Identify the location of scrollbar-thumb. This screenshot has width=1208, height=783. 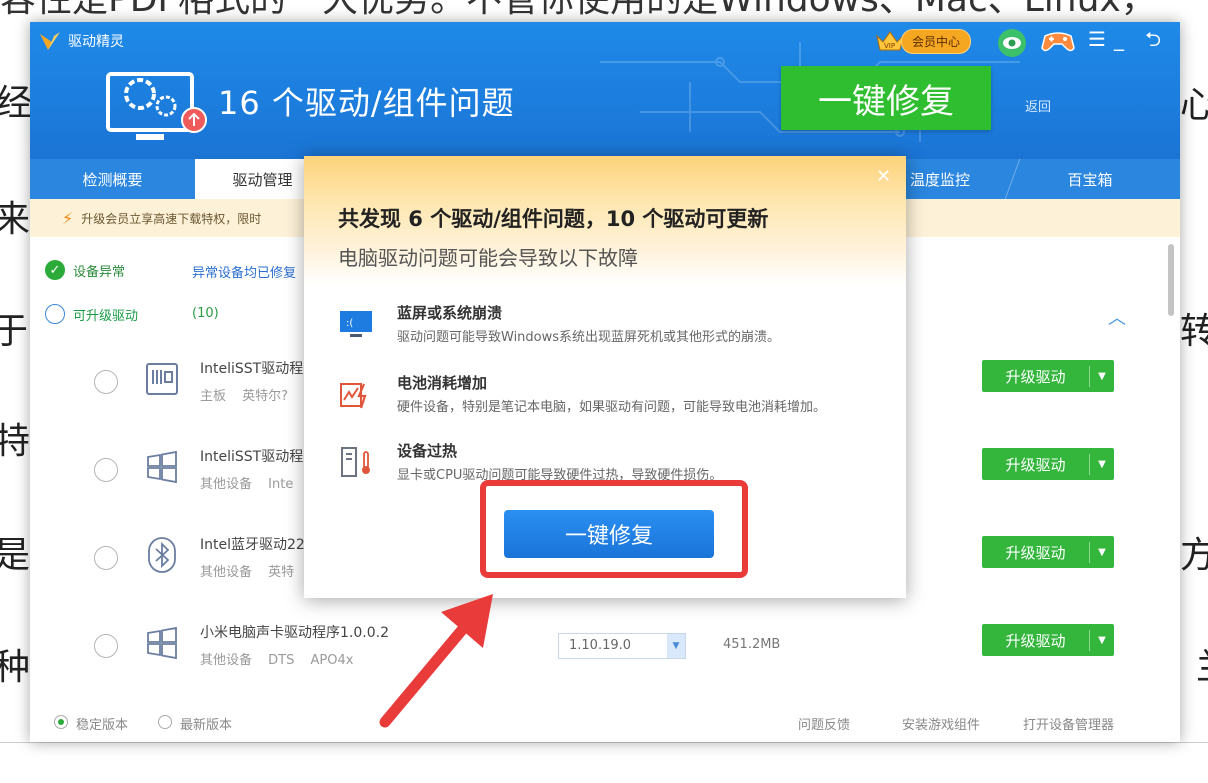
(1171, 280).